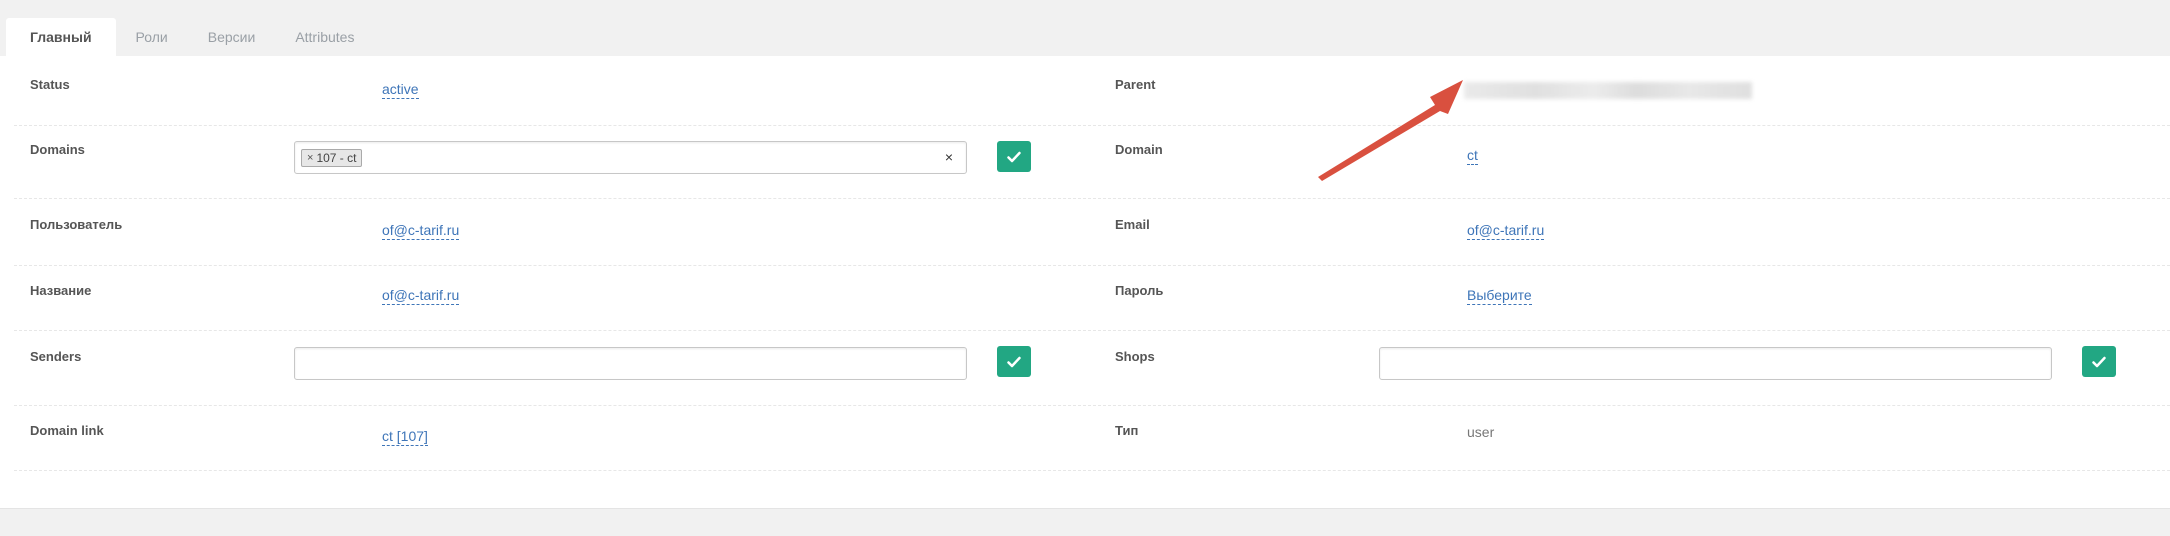 The width and height of the screenshot is (2170, 536). I want to click on domain-label: Domain, so click(1139, 149).